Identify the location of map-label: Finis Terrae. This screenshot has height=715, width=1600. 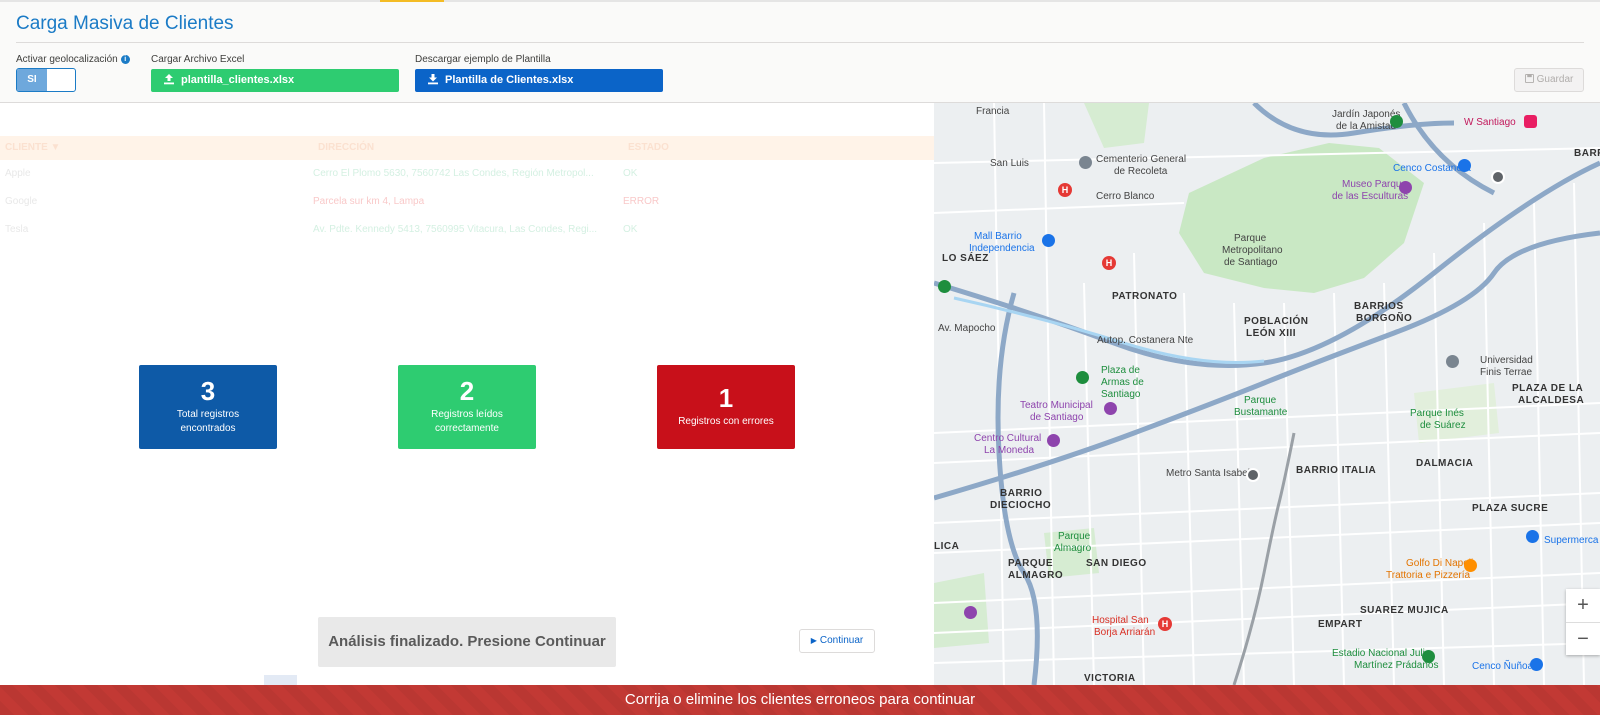
(1506, 372).